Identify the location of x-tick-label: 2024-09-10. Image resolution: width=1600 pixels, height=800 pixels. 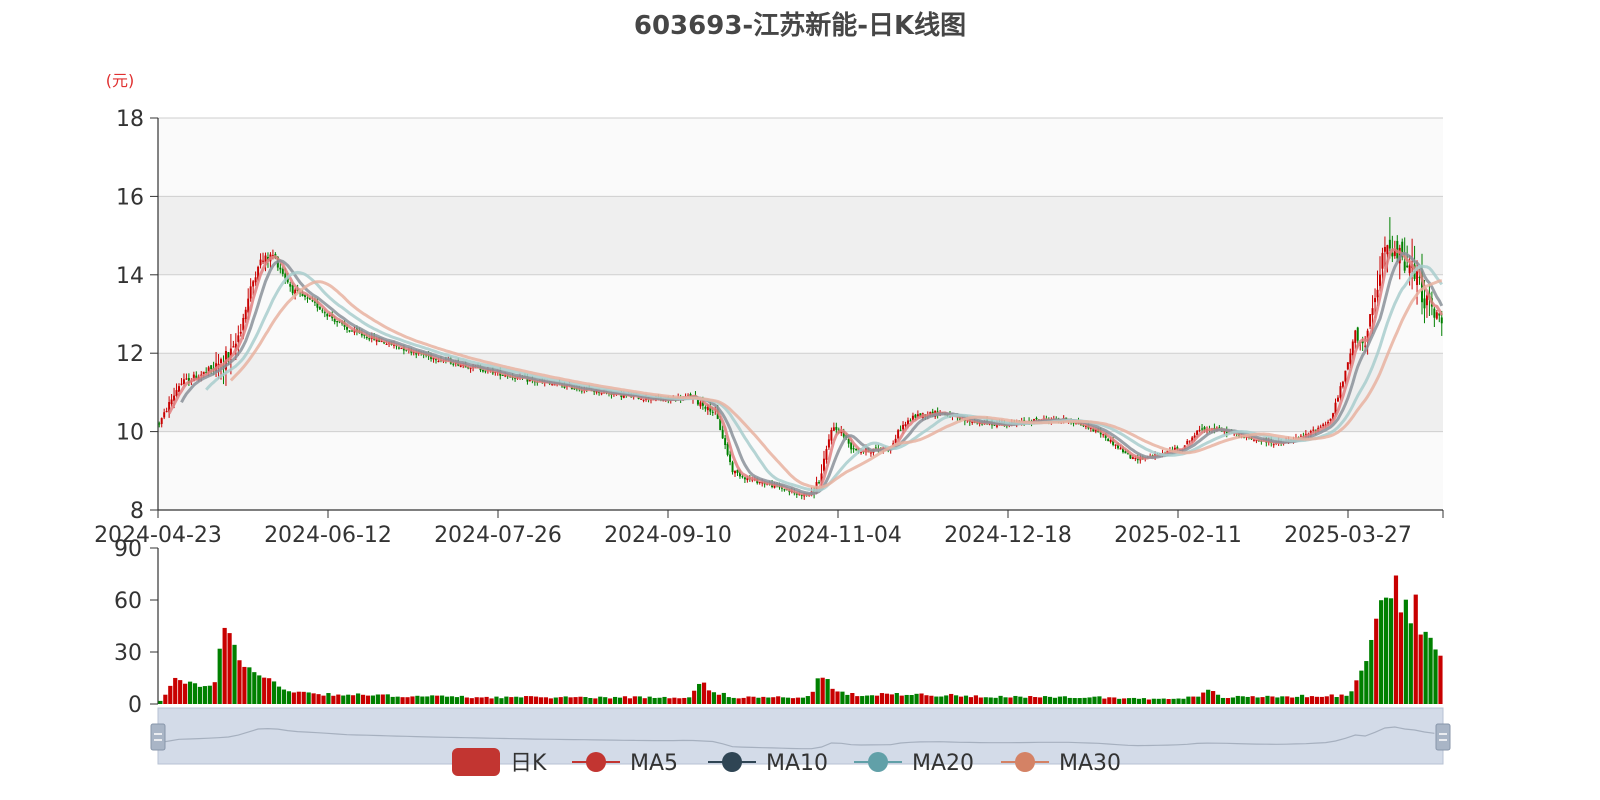
(668, 535).